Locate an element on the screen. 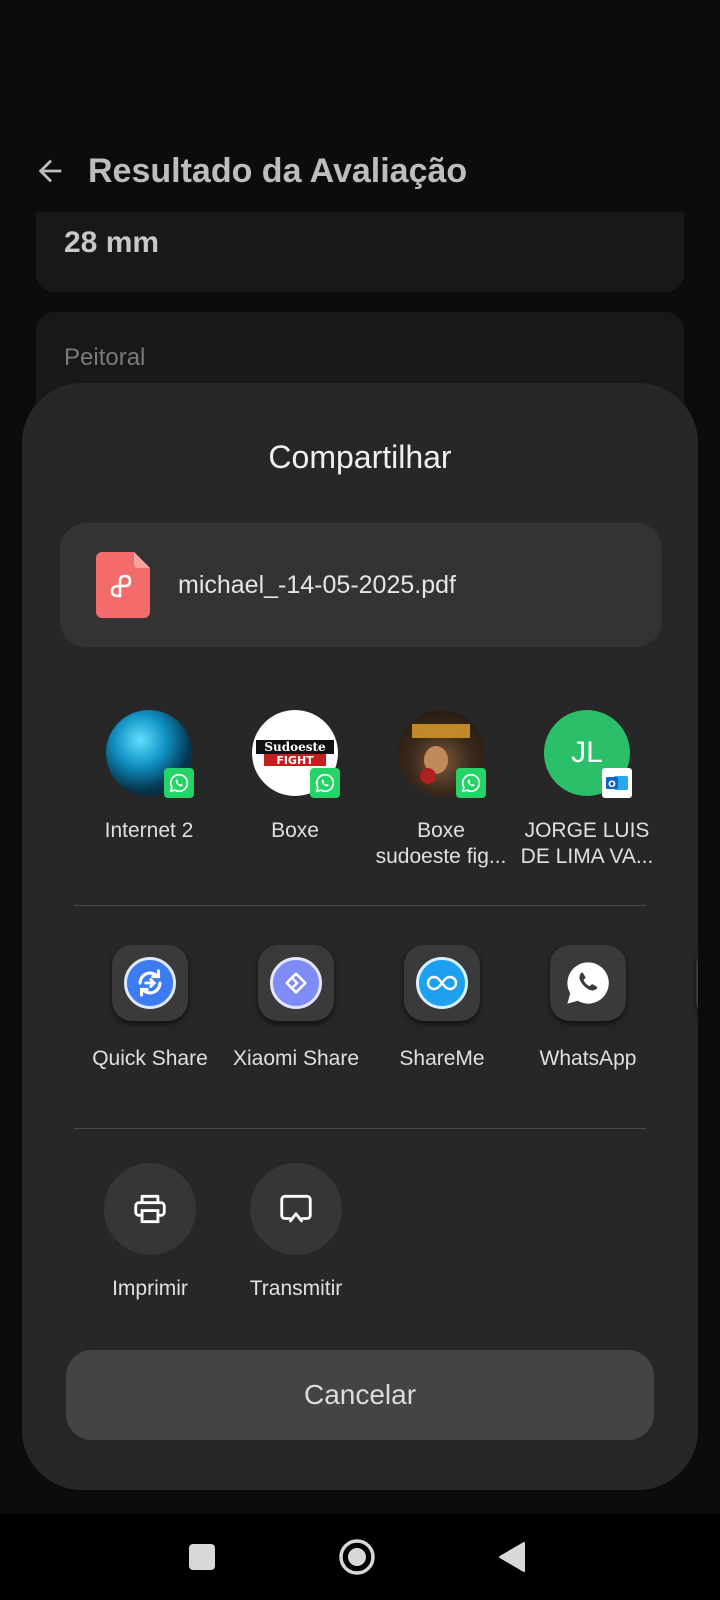 The width and height of the screenshot is (720, 1600). svg-text: Sudoeste is located at coordinates (295, 747).